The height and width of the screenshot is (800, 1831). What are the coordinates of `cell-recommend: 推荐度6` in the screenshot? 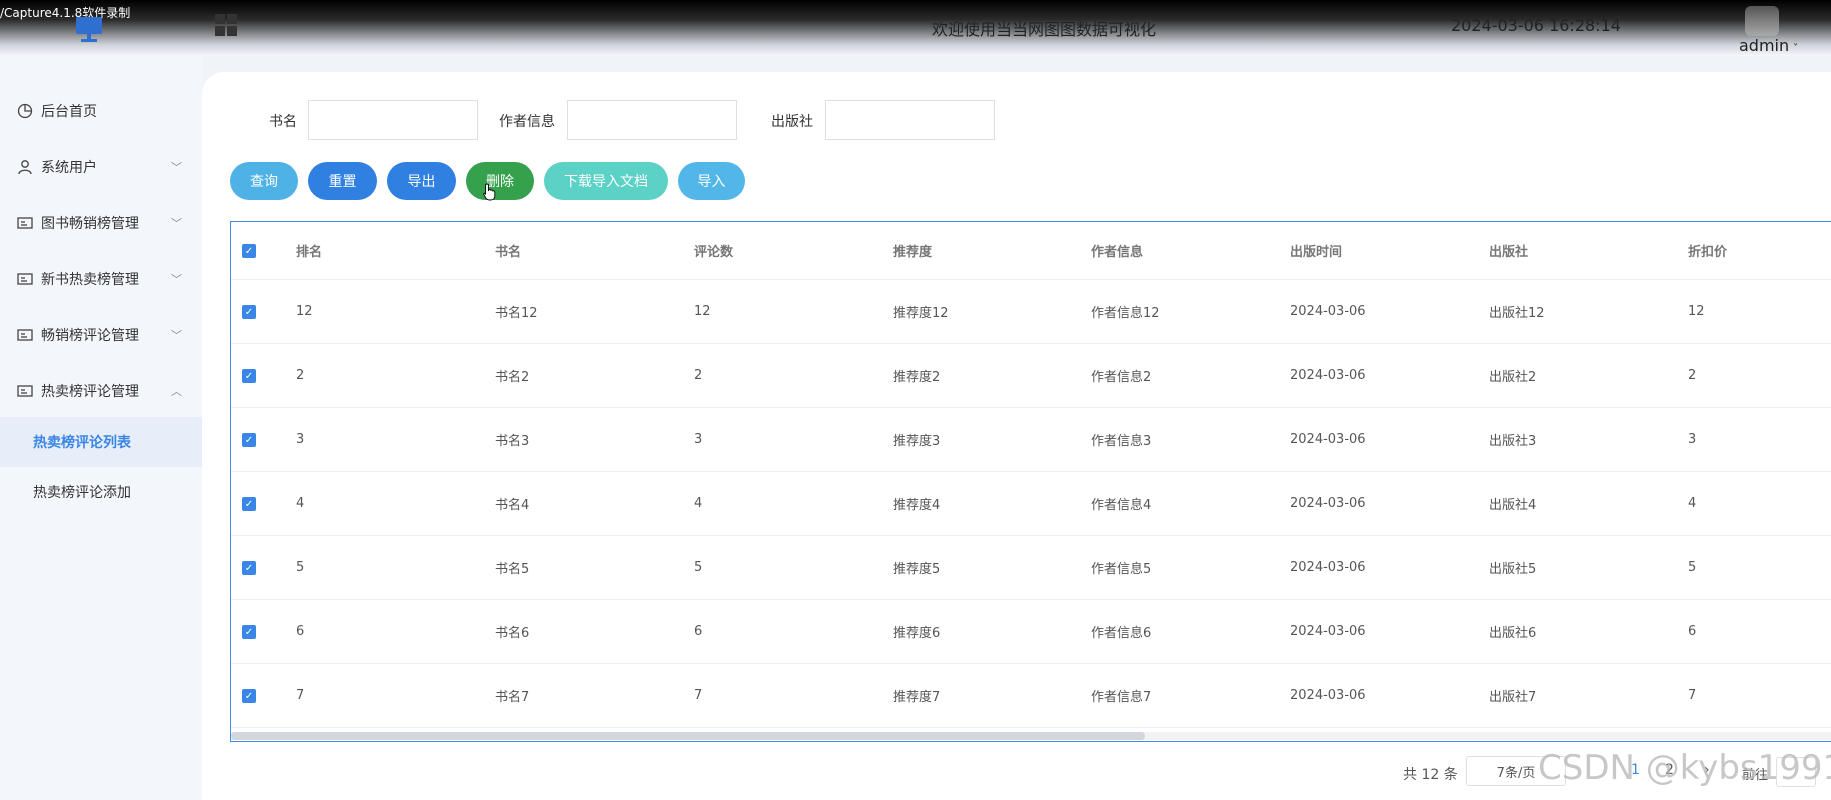 It's located at (917, 633).